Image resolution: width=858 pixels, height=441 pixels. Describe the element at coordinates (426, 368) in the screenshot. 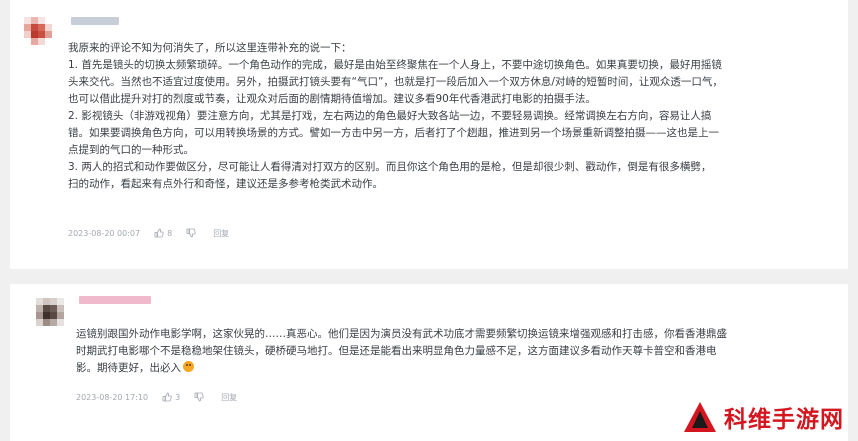

I see `comment-line: 影。期待更好，出必入` at that location.